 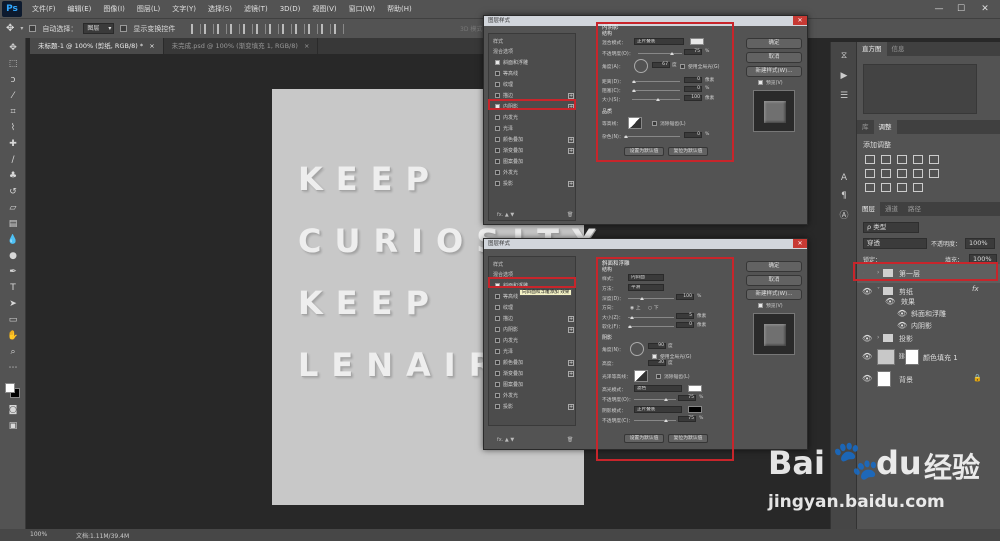 What do you see at coordinates (509, 139) in the screenshot?
I see `style-item: 颜色叠加` at bounding box center [509, 139].